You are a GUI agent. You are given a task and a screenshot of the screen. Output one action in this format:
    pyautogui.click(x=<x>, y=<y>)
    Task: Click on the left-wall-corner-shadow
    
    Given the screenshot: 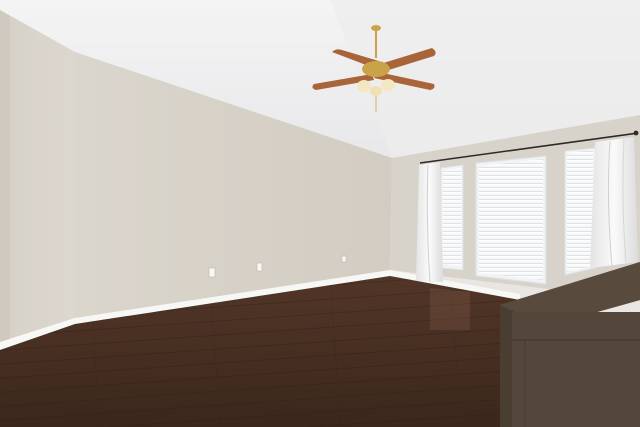 What is the action you would take?
    pyautogui.click(x=5, y=176)
    